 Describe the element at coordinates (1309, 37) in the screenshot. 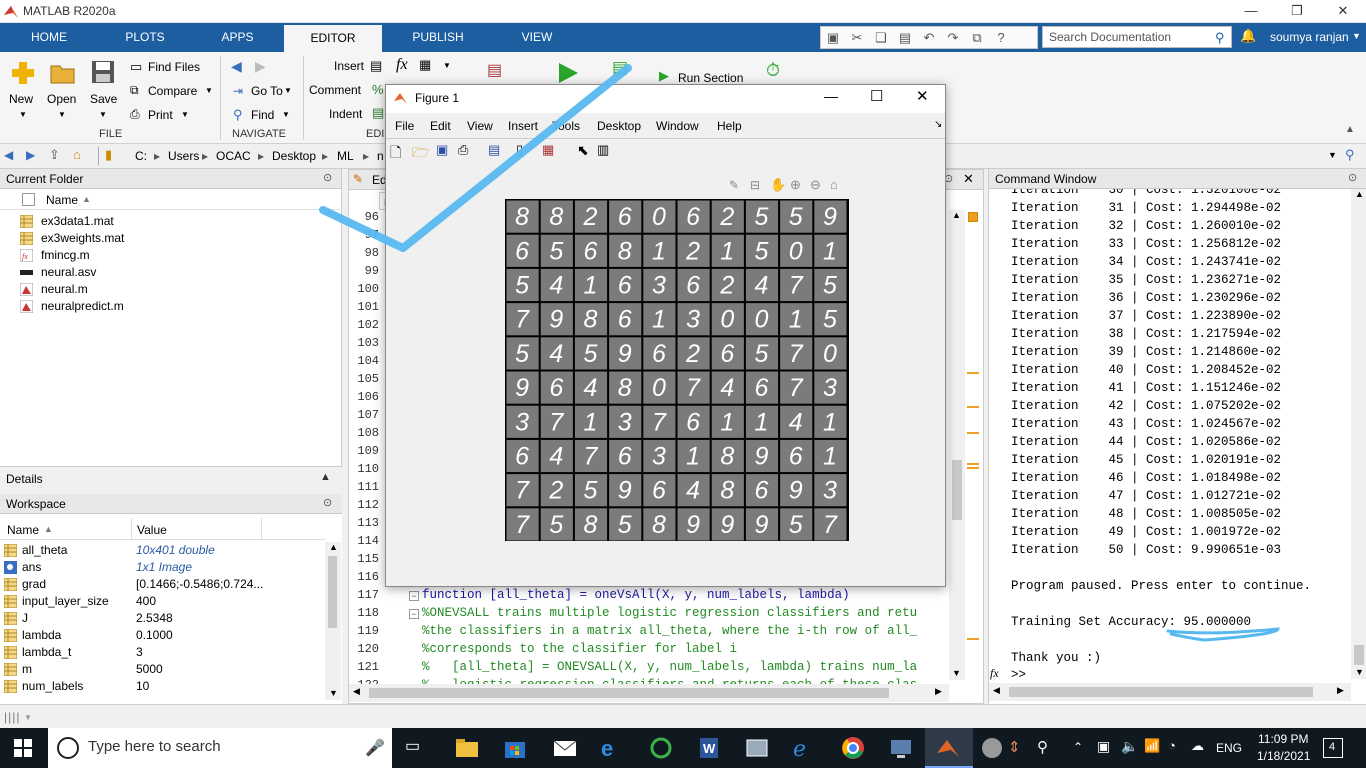

I see `user-account-menu: soumya ranjan` at that location.